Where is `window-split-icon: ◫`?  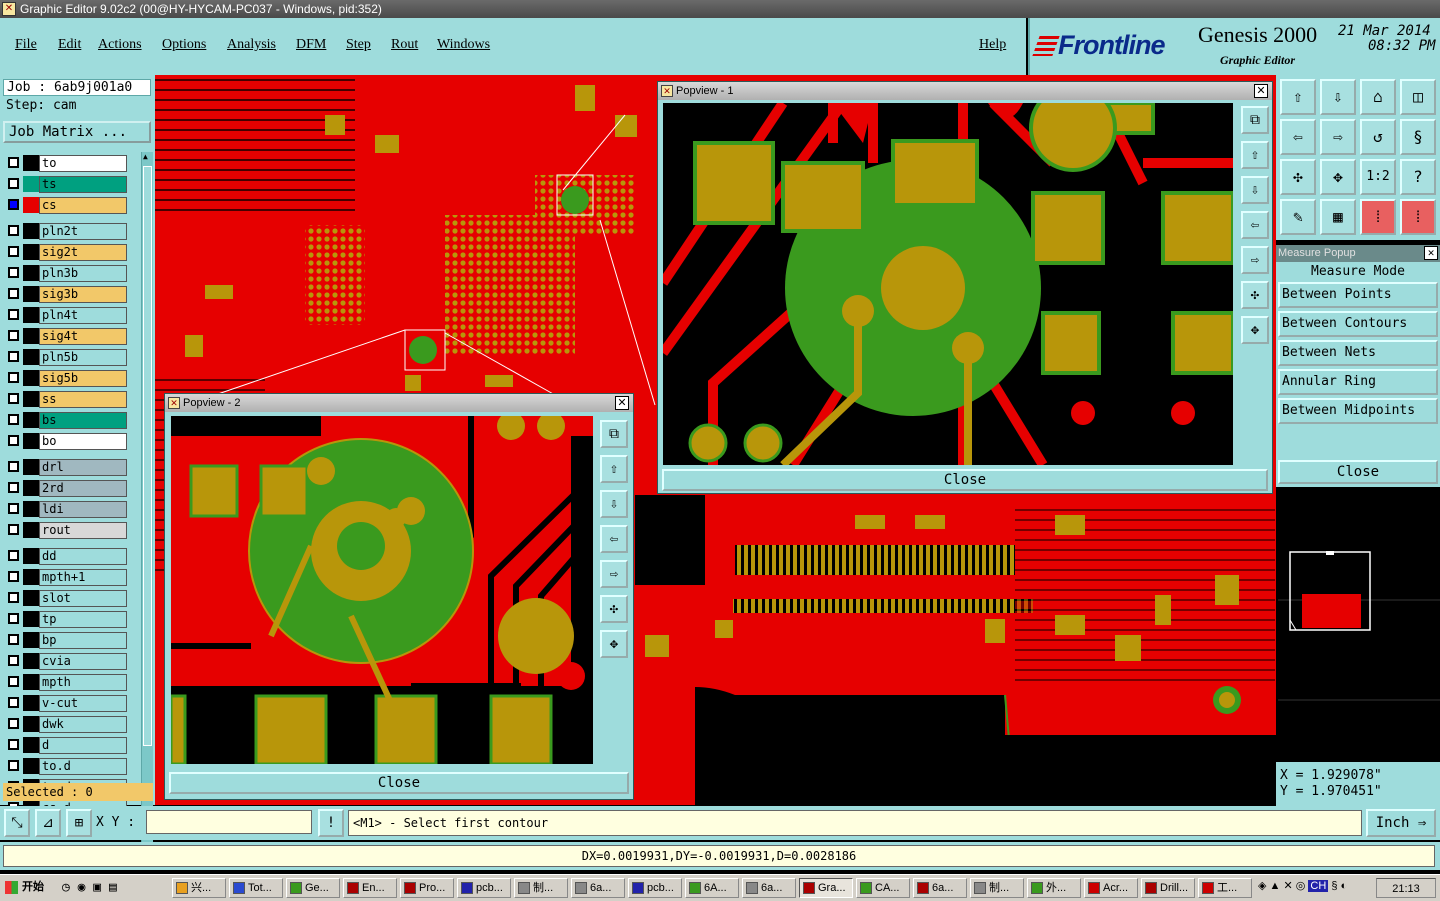 window-split-icon: ◫ is located at coordinates (1418, 97).